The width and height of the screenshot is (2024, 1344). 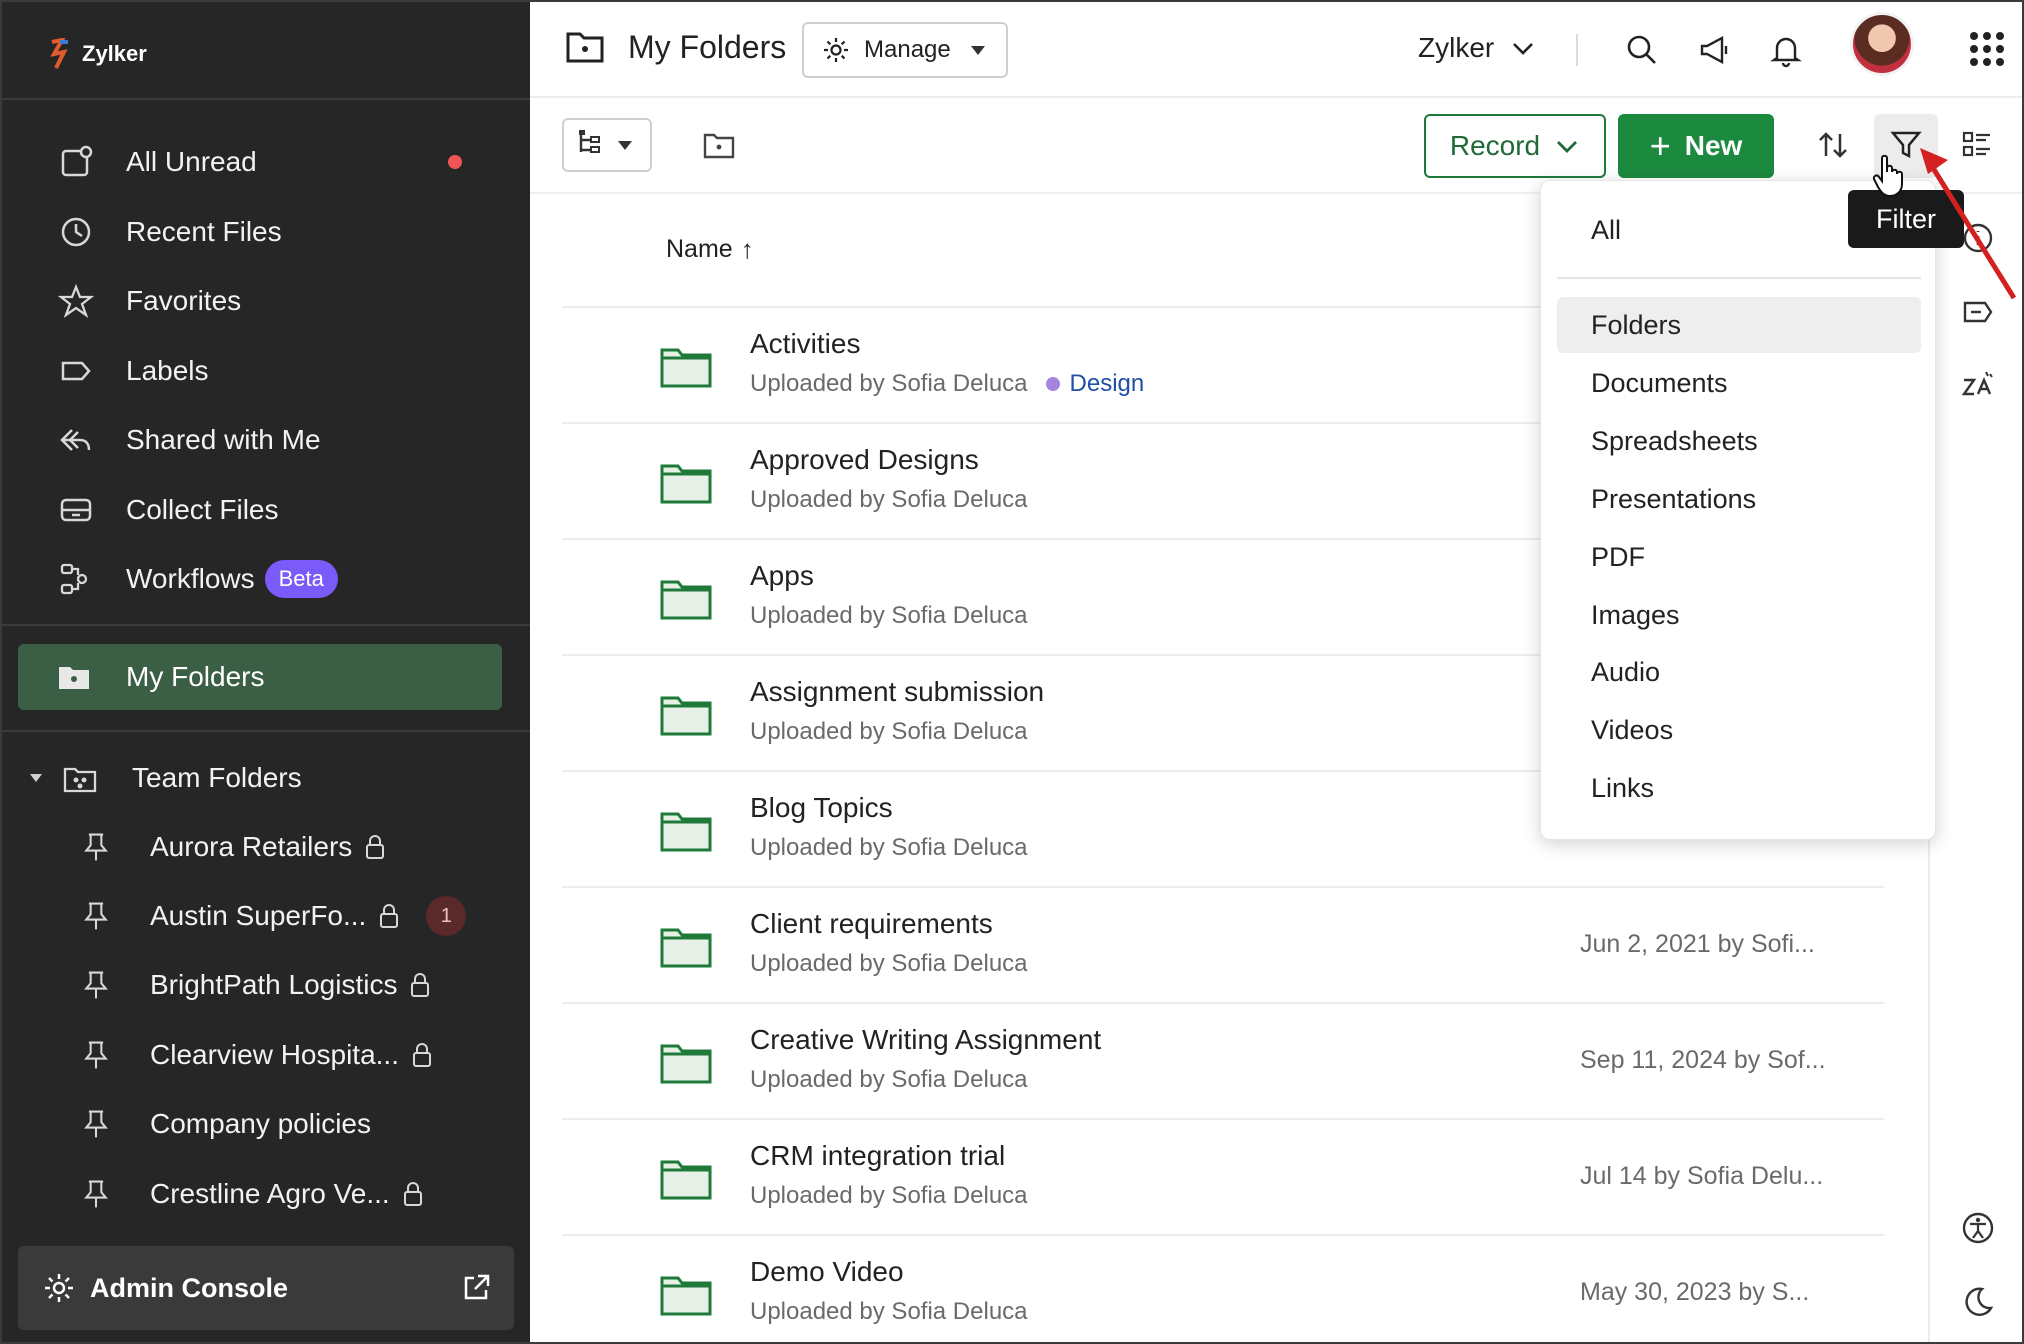 What do you see at coordinates (82, 778) in the screenshot?
I see `team-folder-icon` at bounding box center [82, 778].